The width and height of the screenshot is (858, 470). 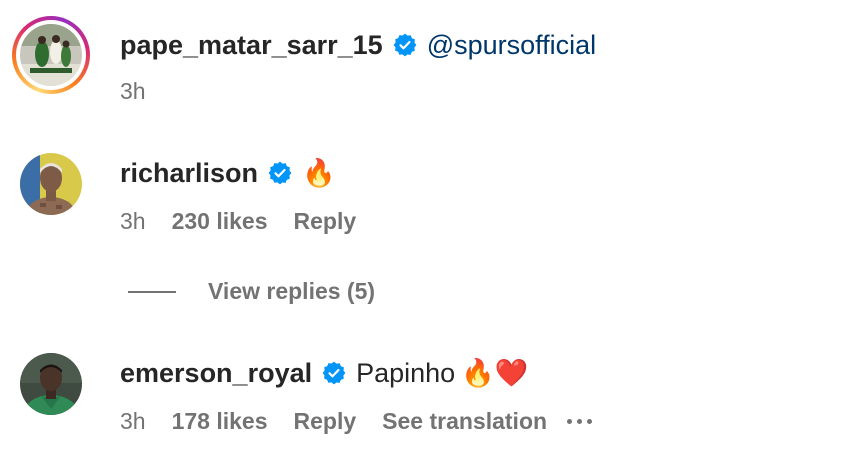 I want to click on username: emerson_royal, so click(x=216, y=373).